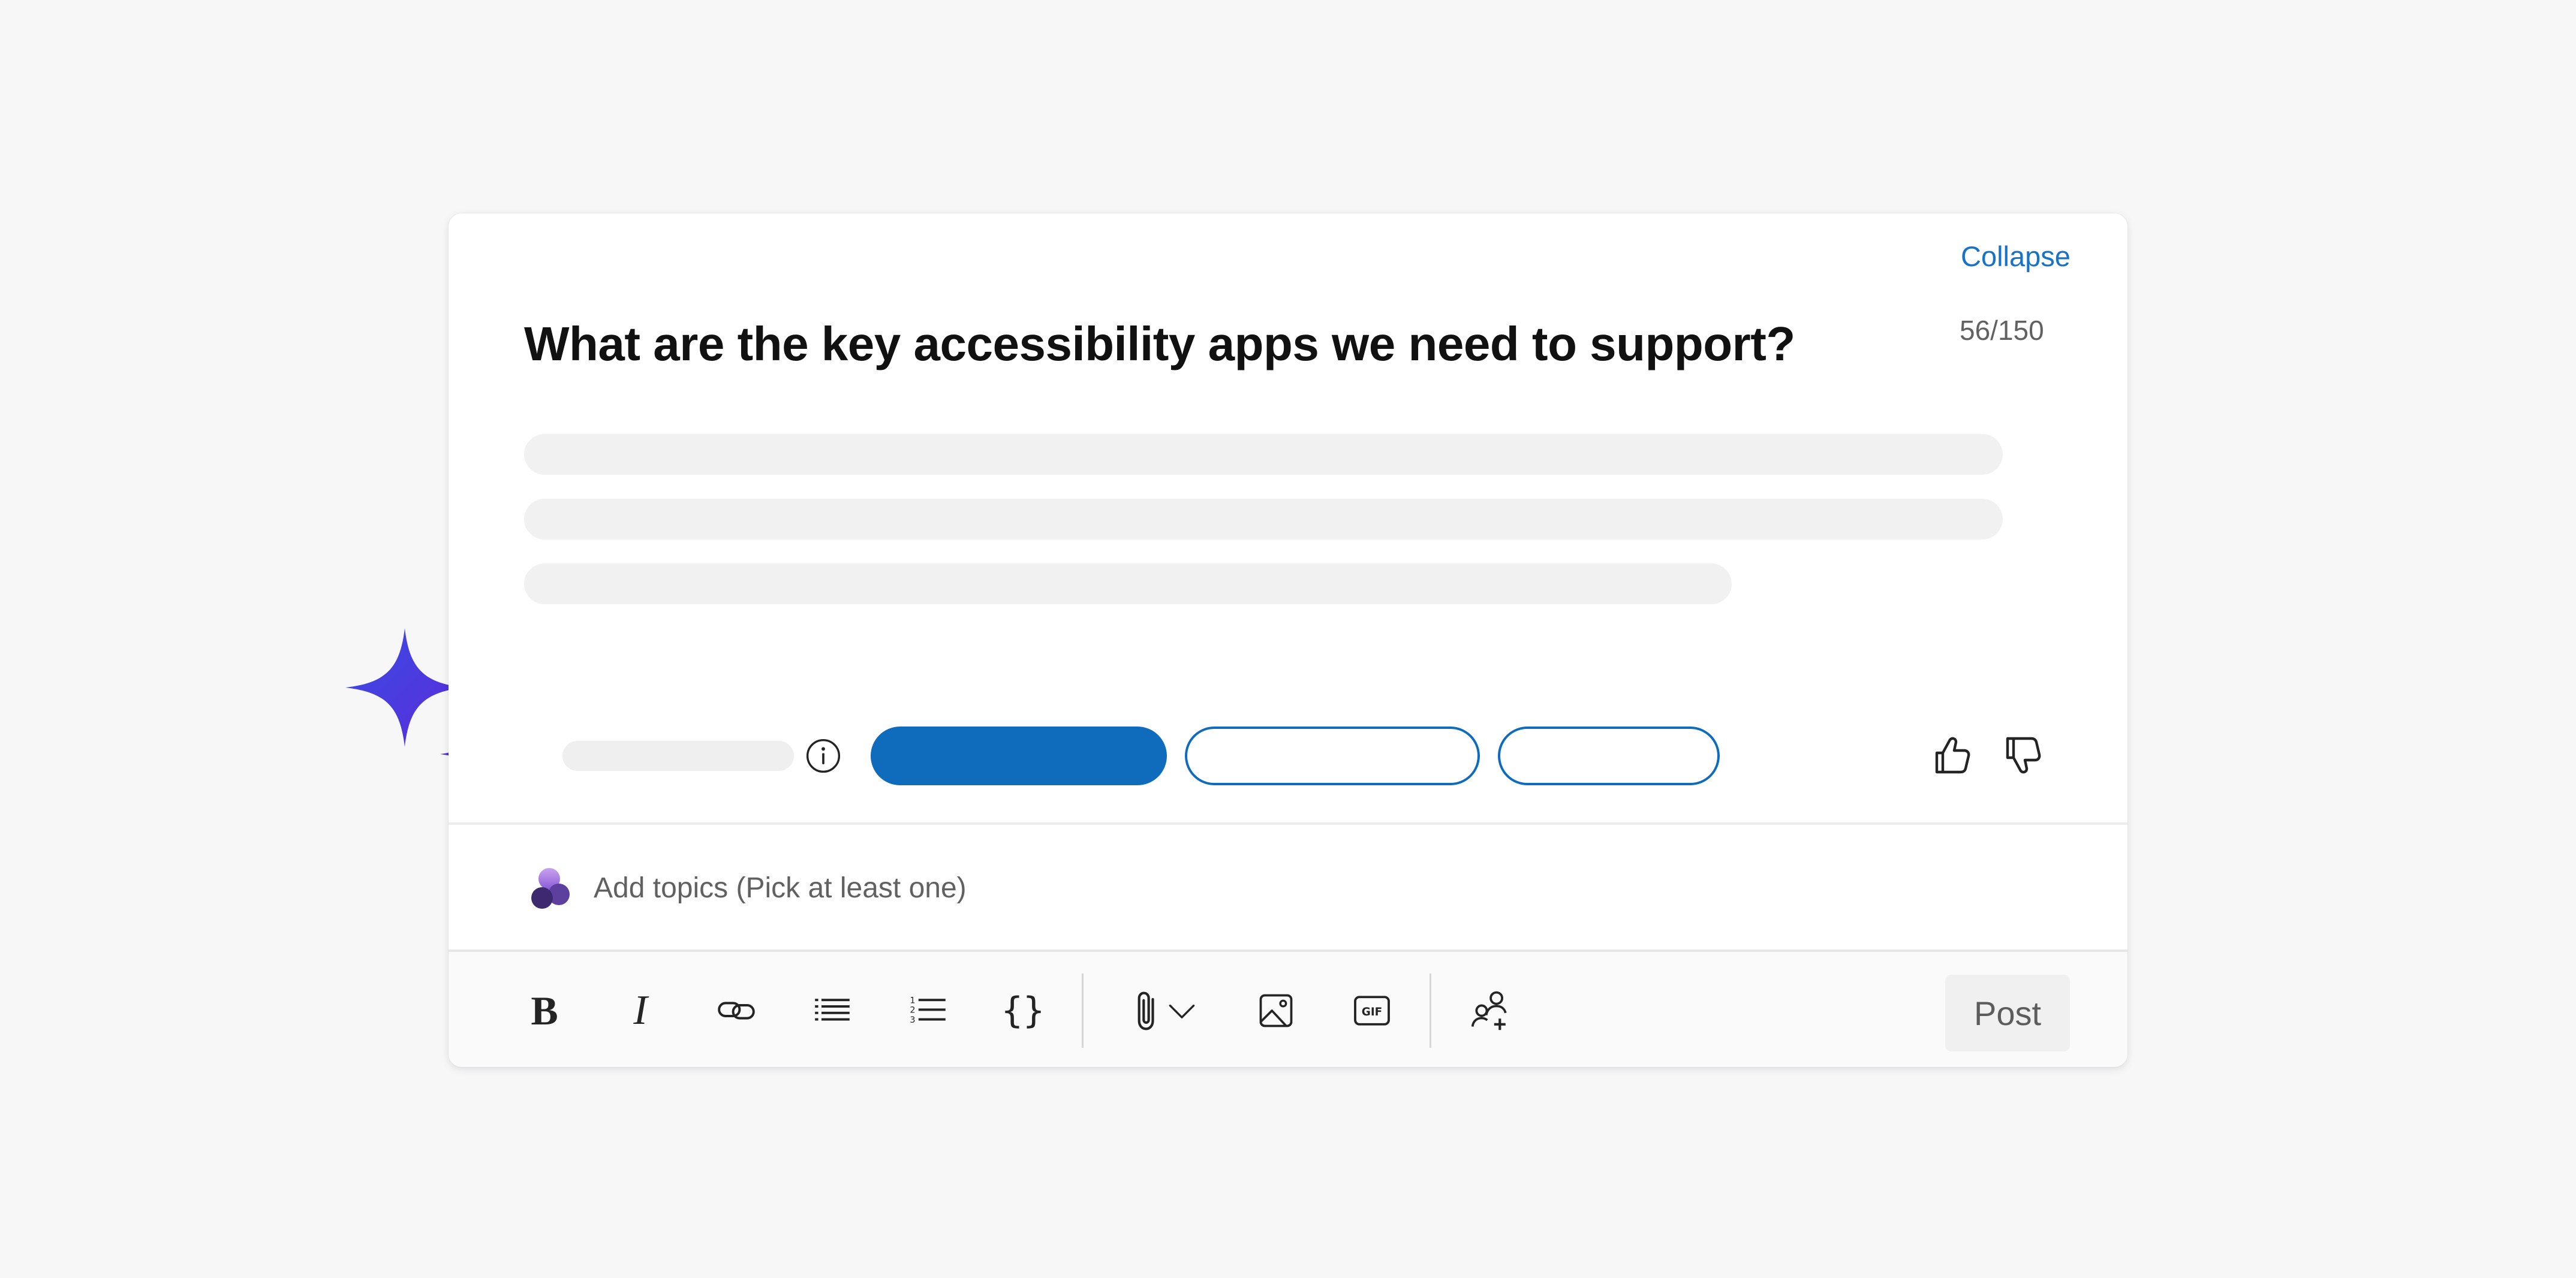 This screenshot has height=1278, width=2576. I want to click on svg-text: 3, so click(912, 1020).